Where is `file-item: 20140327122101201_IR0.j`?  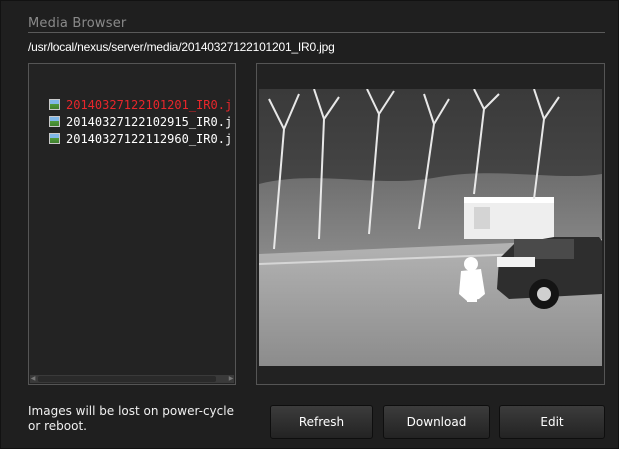
file-item: 20140327122101201_IR0.j is located at coordinates (140, 104).